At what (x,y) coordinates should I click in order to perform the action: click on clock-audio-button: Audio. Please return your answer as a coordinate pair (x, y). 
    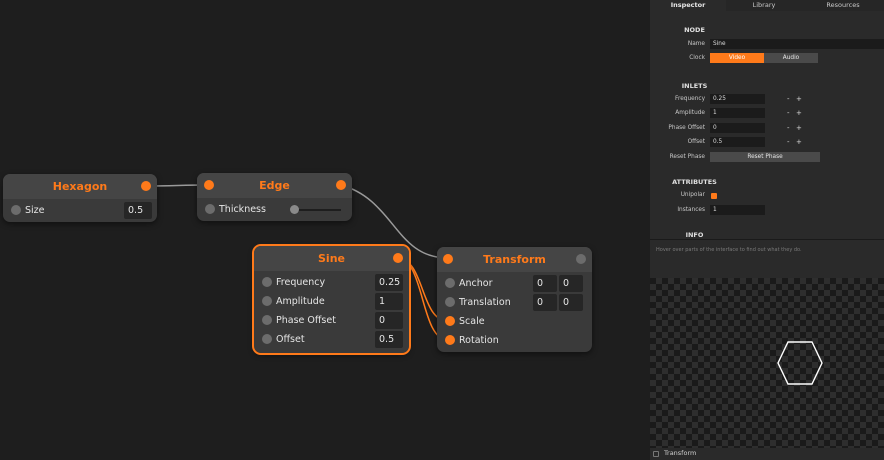
    Looking at the image, I should click on (791, 58).